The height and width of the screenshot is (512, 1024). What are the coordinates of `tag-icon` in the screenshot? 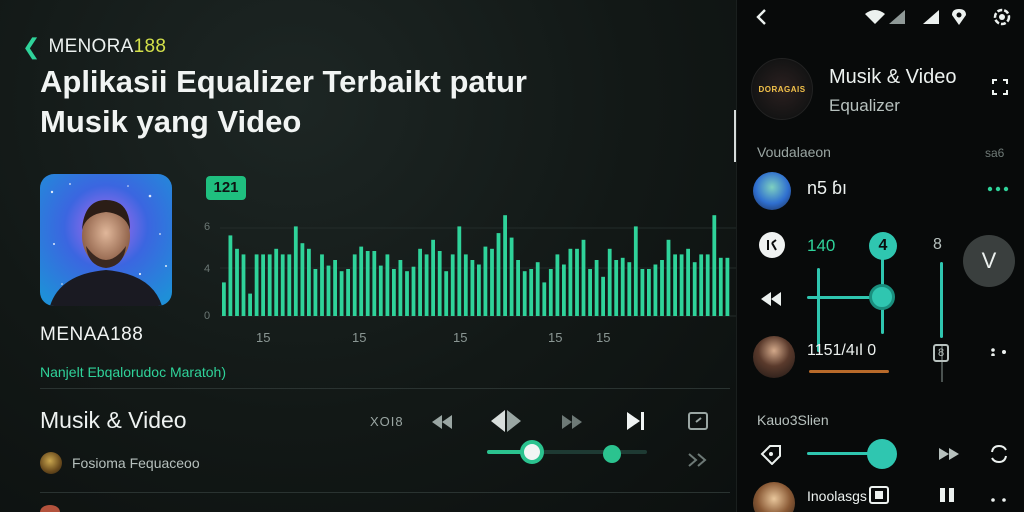 It's located at (771, 454).